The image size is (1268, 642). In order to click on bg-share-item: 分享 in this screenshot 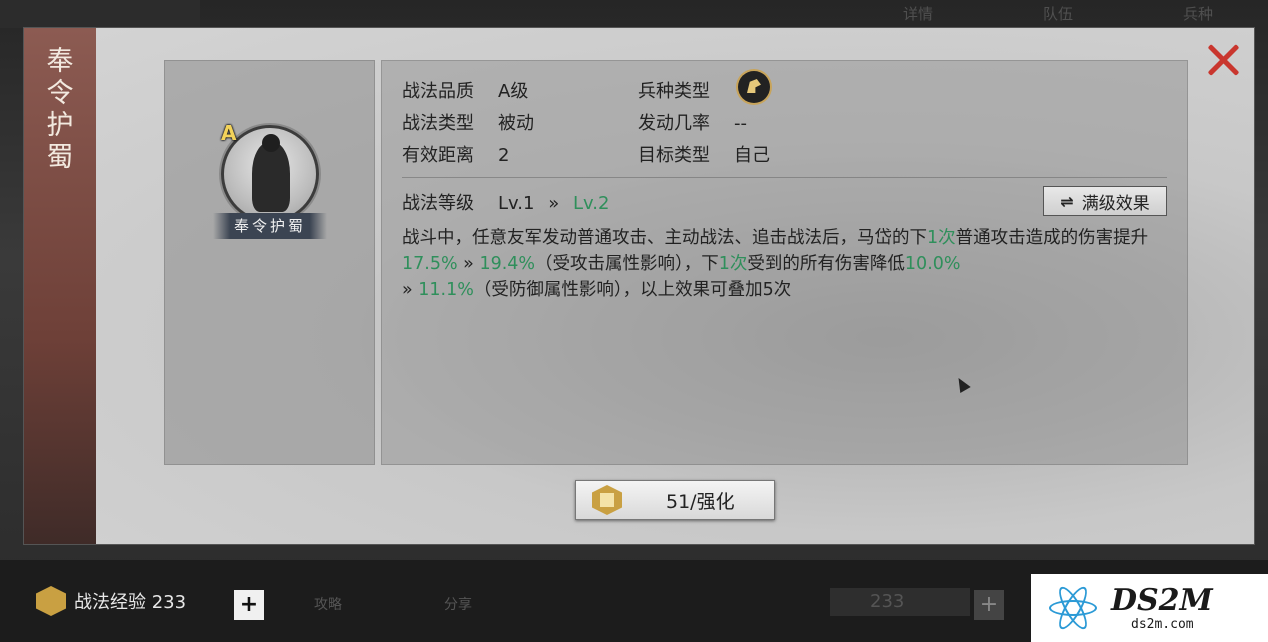, I will do `click(458, 605)`.